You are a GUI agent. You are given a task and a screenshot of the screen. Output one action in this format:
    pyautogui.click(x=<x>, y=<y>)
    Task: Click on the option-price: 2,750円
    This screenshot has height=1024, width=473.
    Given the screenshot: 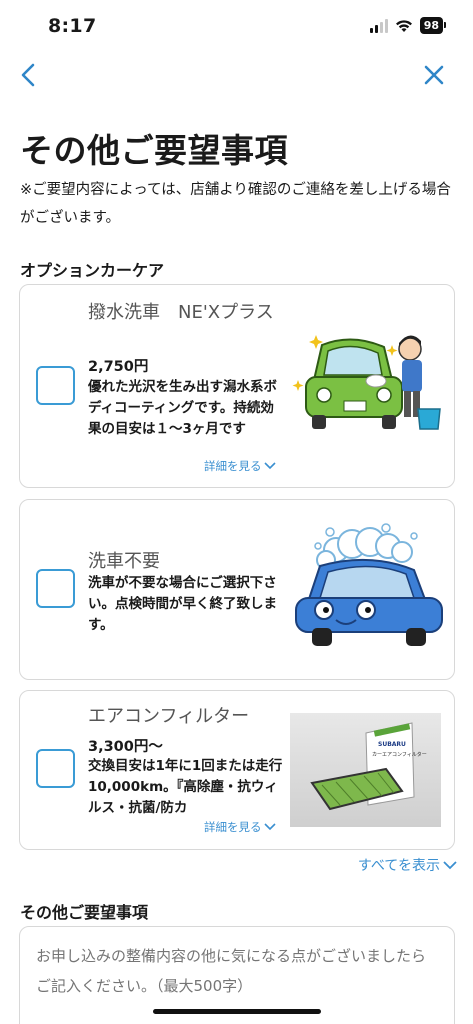 What is the action you would take?
    pyautogui.click(x=118, y=367)
    